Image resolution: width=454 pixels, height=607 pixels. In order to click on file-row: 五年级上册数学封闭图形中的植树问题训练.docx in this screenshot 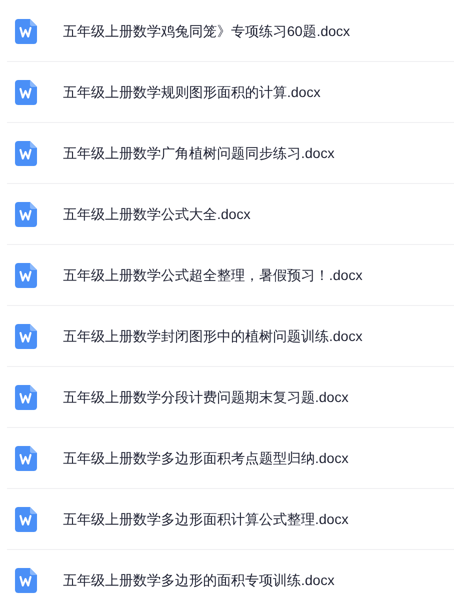, I will do `click(230, 336)`.